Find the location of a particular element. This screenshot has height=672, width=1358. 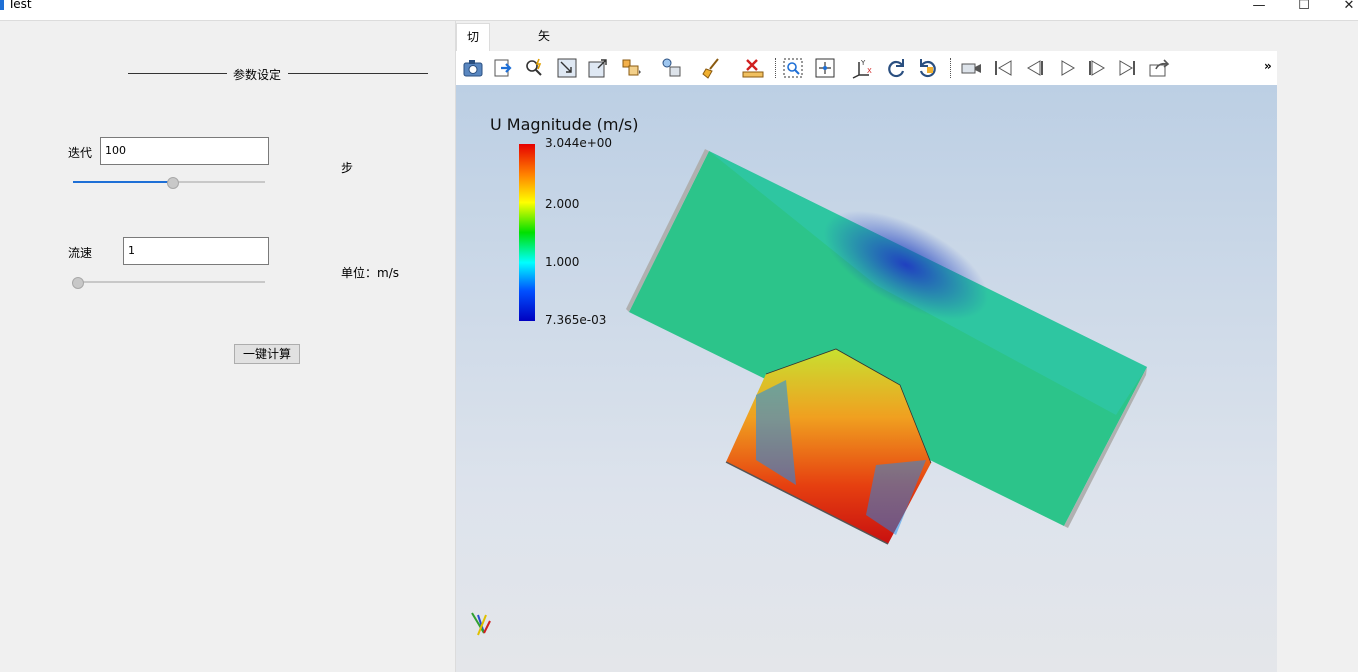

toolbar: YX » is located at coordinates (866, 68).